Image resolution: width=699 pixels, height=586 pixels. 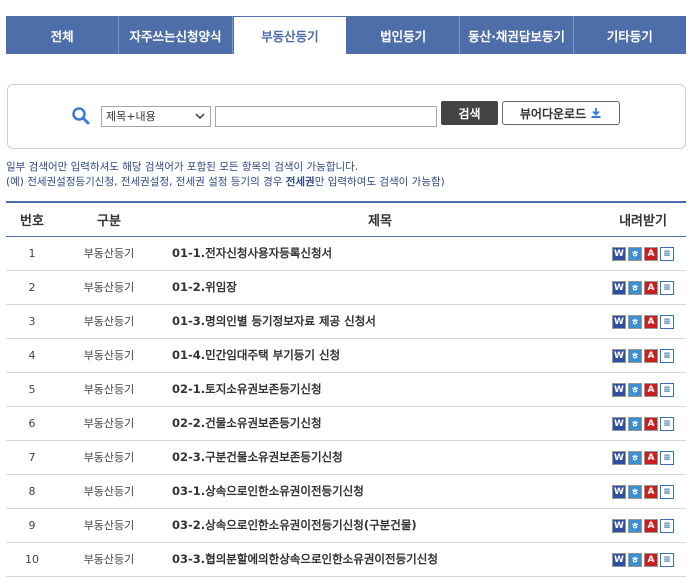 I want to click on row-title: 02-3.구분건물소유권보존등기신청, so click(x=380, y=457).